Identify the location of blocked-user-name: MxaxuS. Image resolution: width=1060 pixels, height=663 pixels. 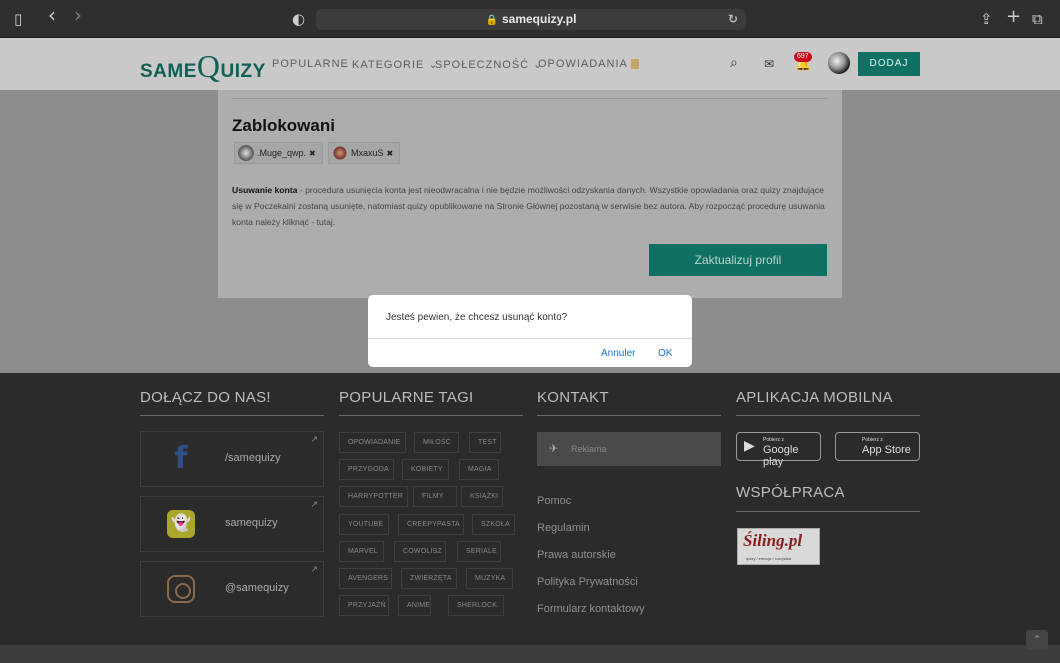
(367, 153).